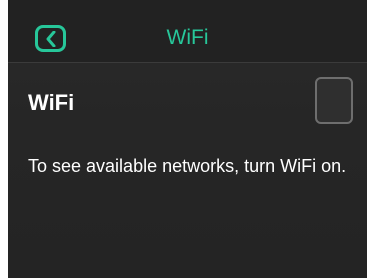 This screenshot has width=367, height=278. What do you see at coordinates (187, 37) in the screenshot?
I see `page-title: WiFi` at bounding box center [187, 37].